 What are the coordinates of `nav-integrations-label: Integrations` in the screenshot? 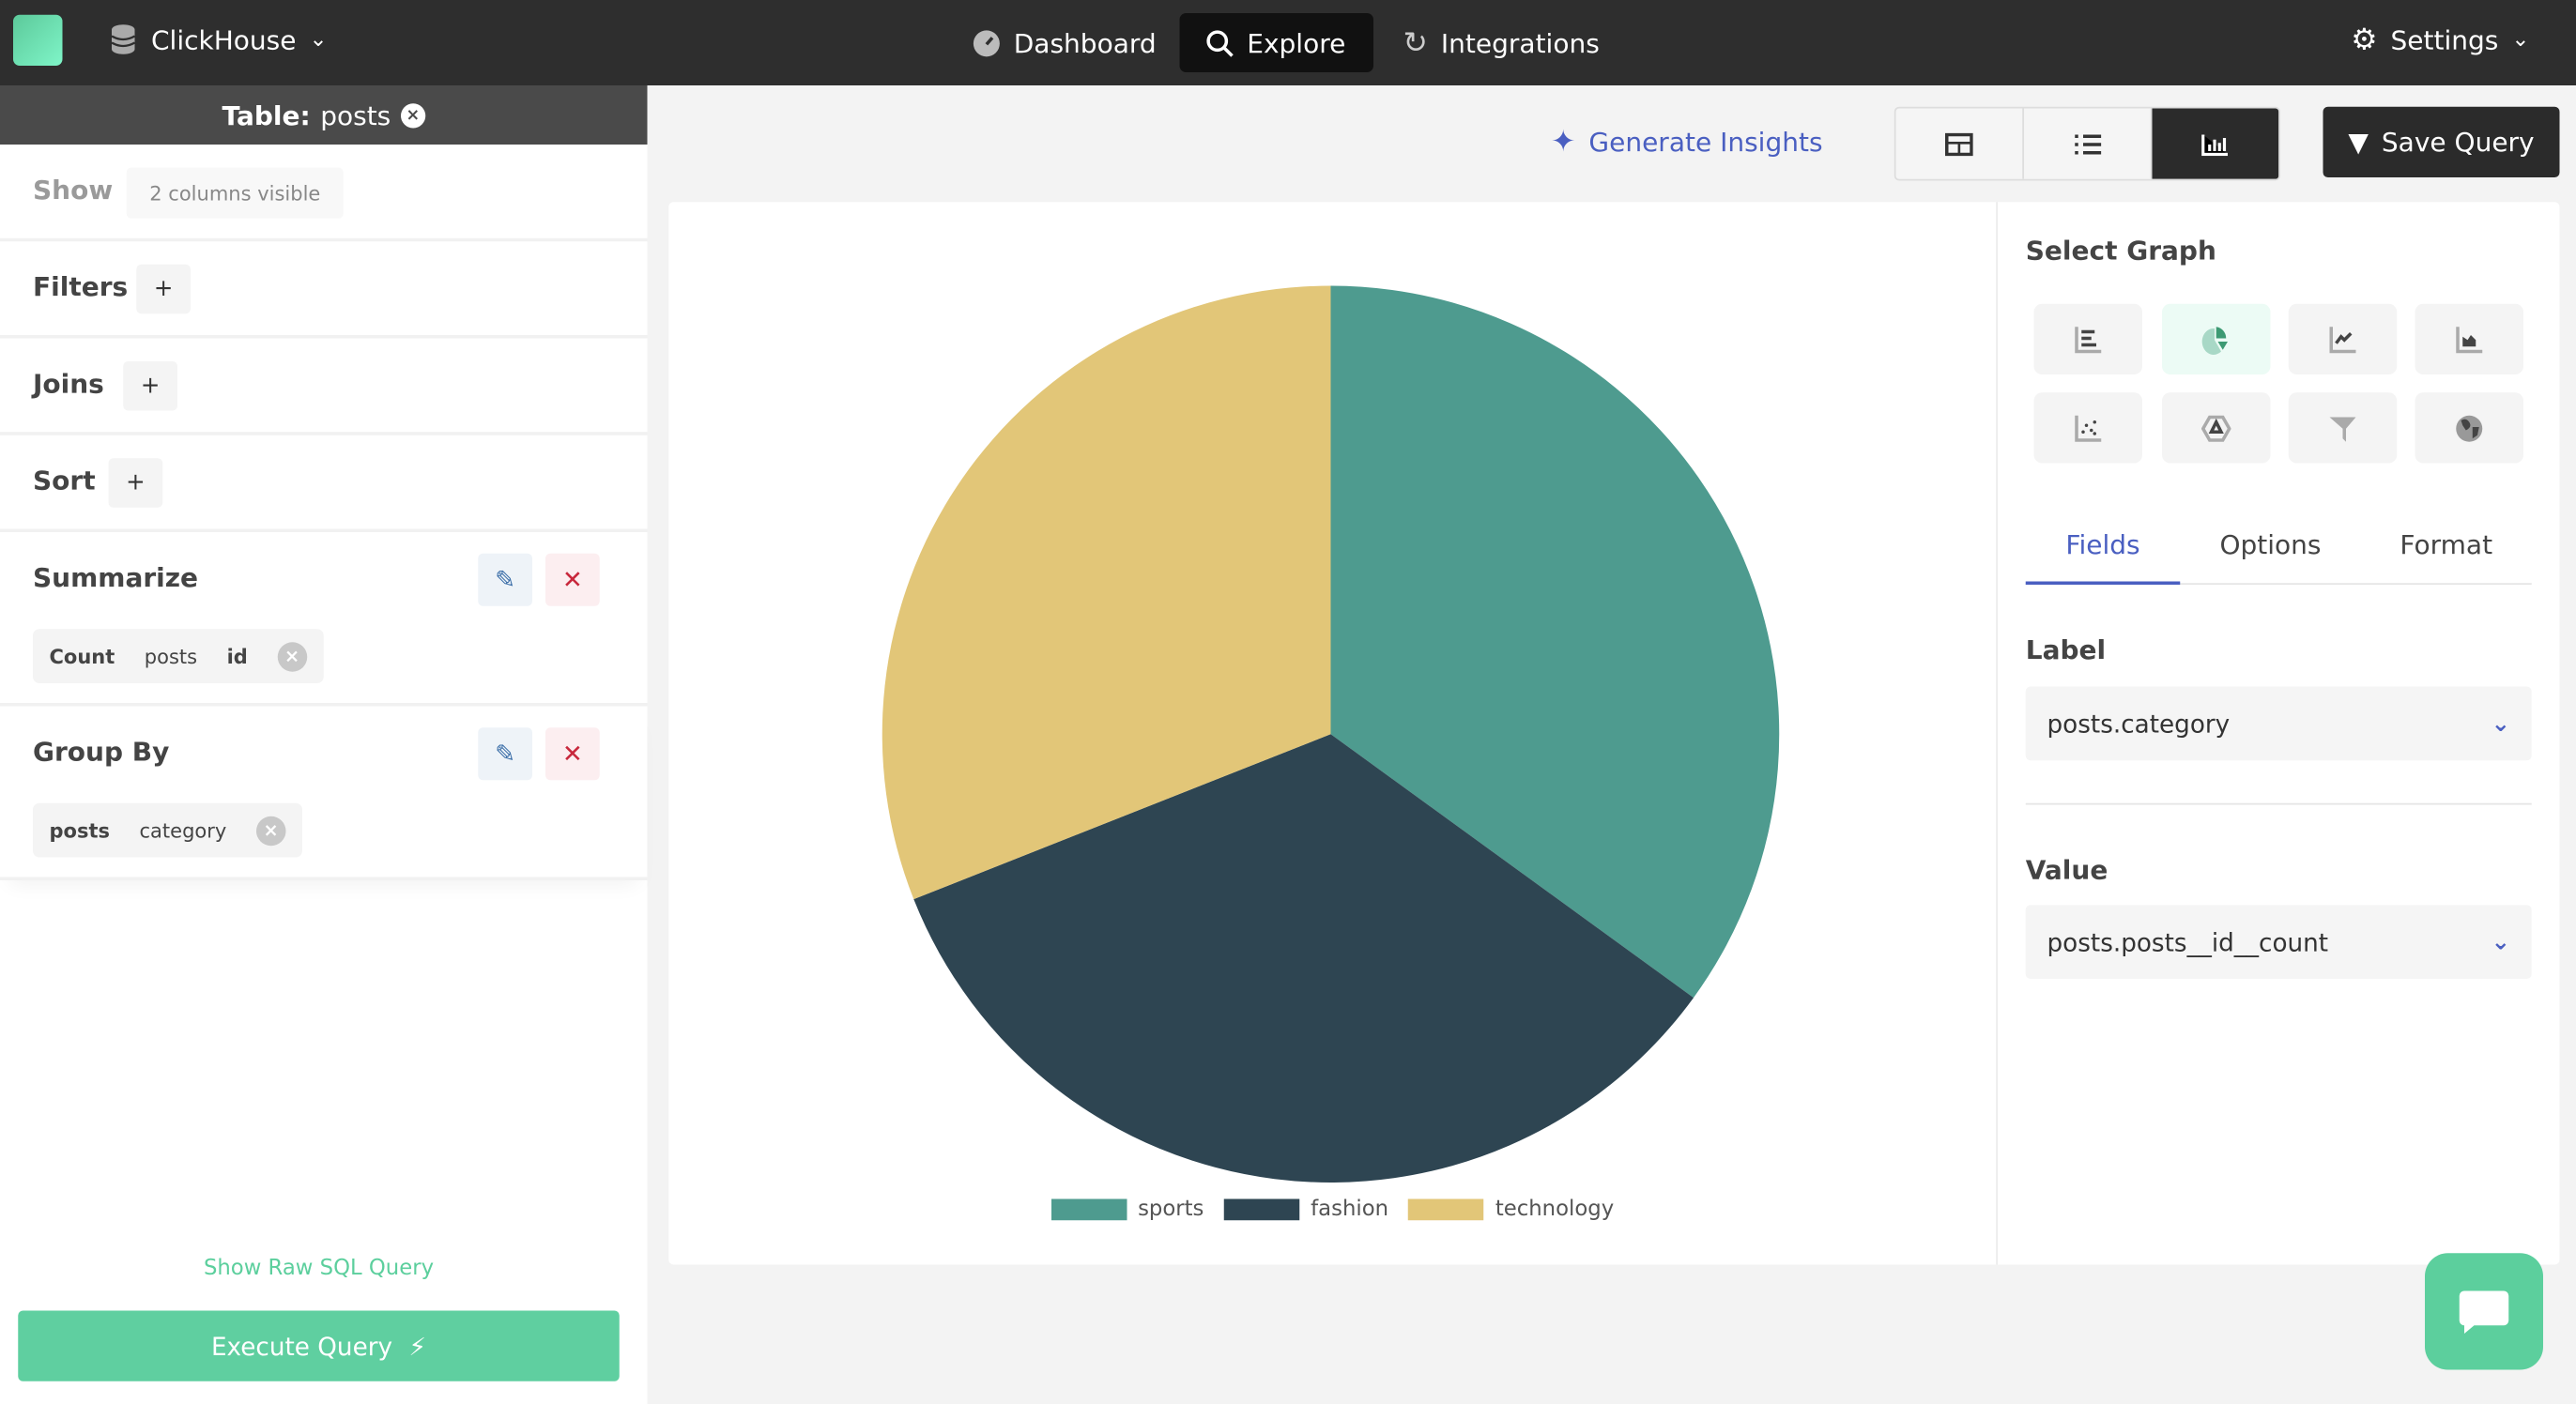 It's located at (1520, 42).